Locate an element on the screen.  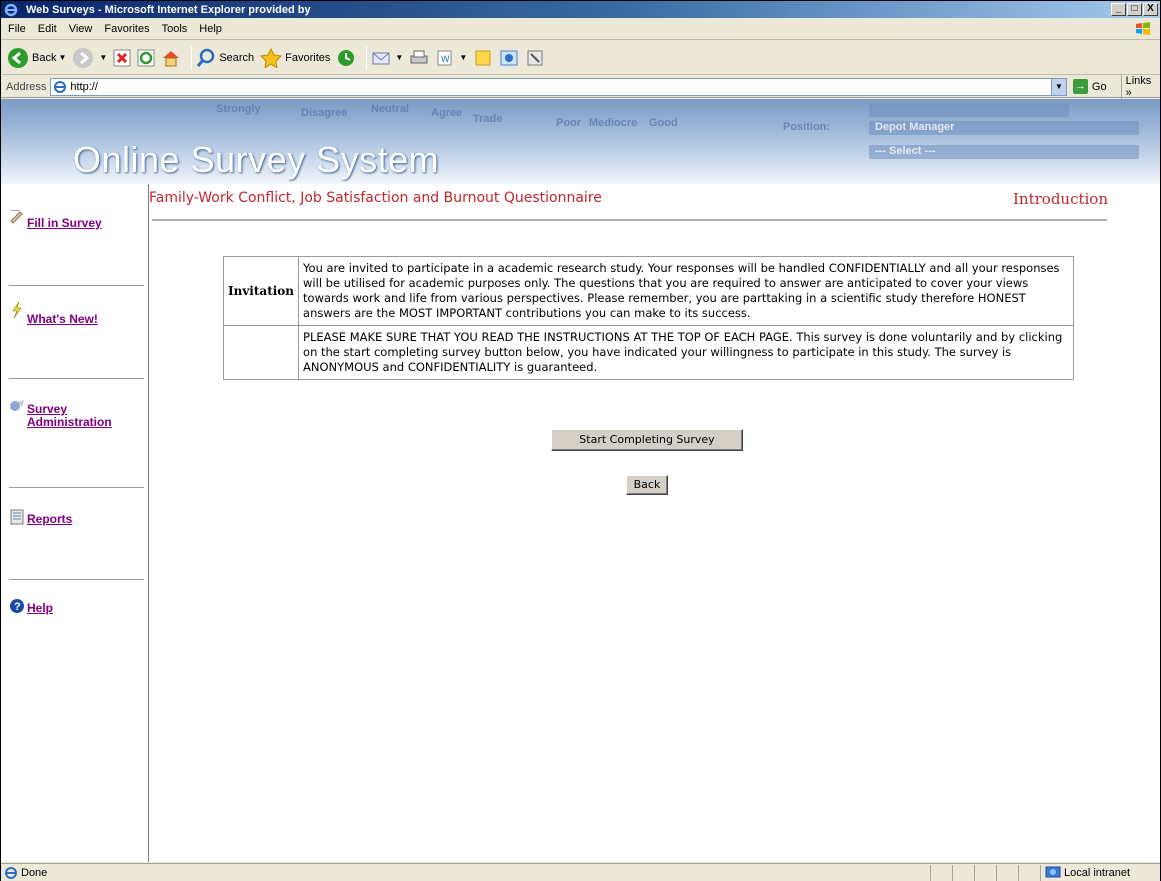
page-done-icon is located at coordinates (11, 872).